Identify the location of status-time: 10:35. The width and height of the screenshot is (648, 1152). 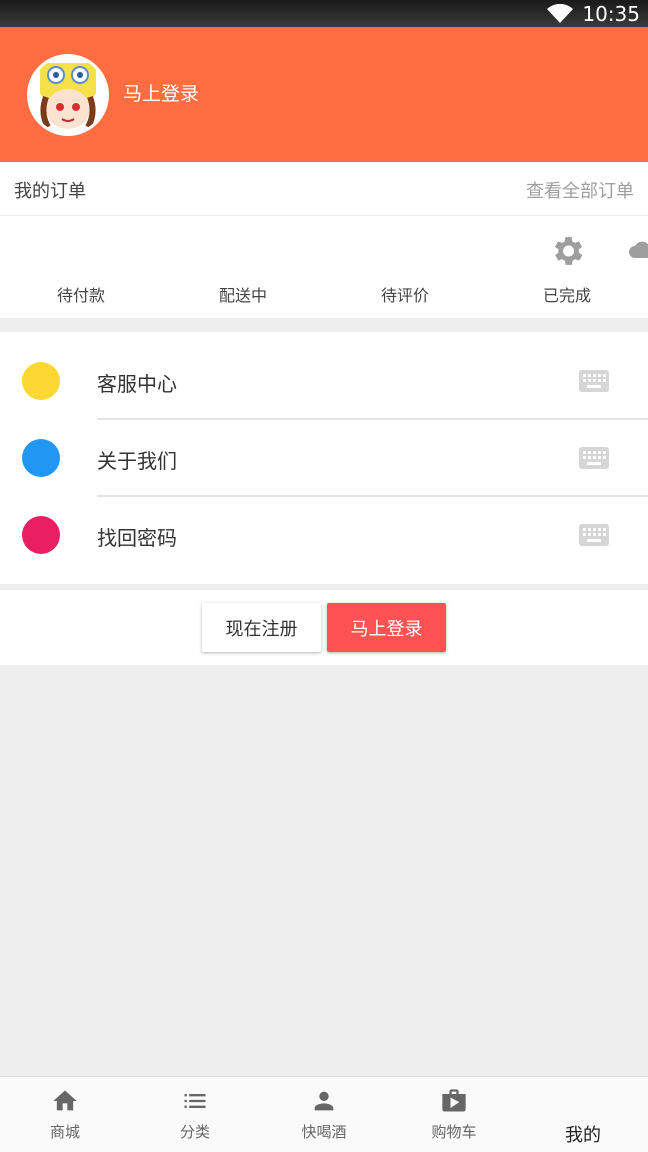
(611, 13).